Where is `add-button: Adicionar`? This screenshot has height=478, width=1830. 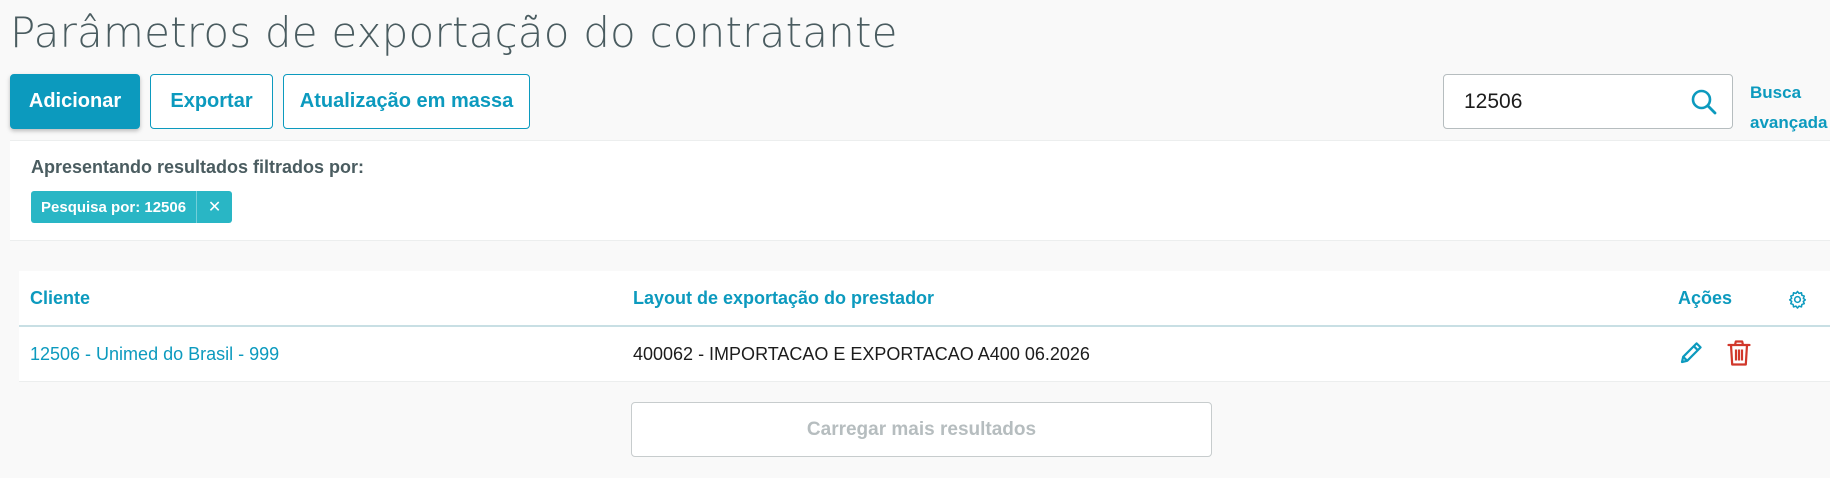
add-button: Adicionar is located at coordinates (75, 101).